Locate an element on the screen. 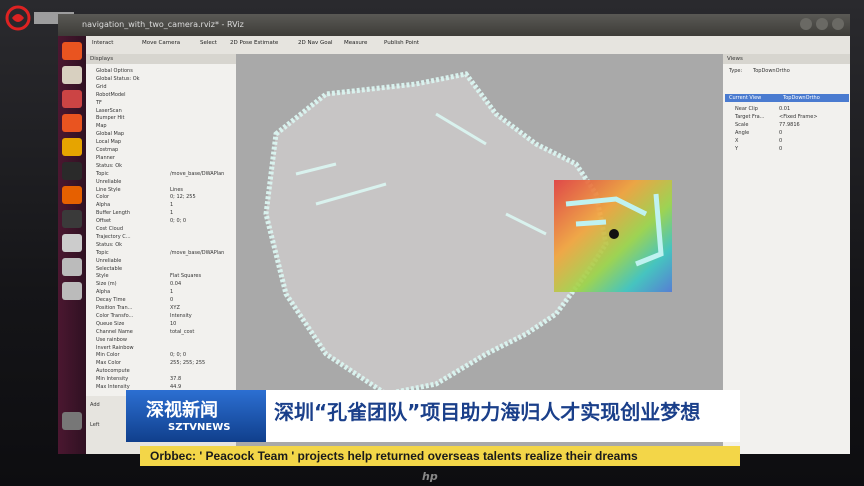 The image size is (864, 486). pose-estimate-tool: 2D Pose Estimate is located at coordinates (254, 43).